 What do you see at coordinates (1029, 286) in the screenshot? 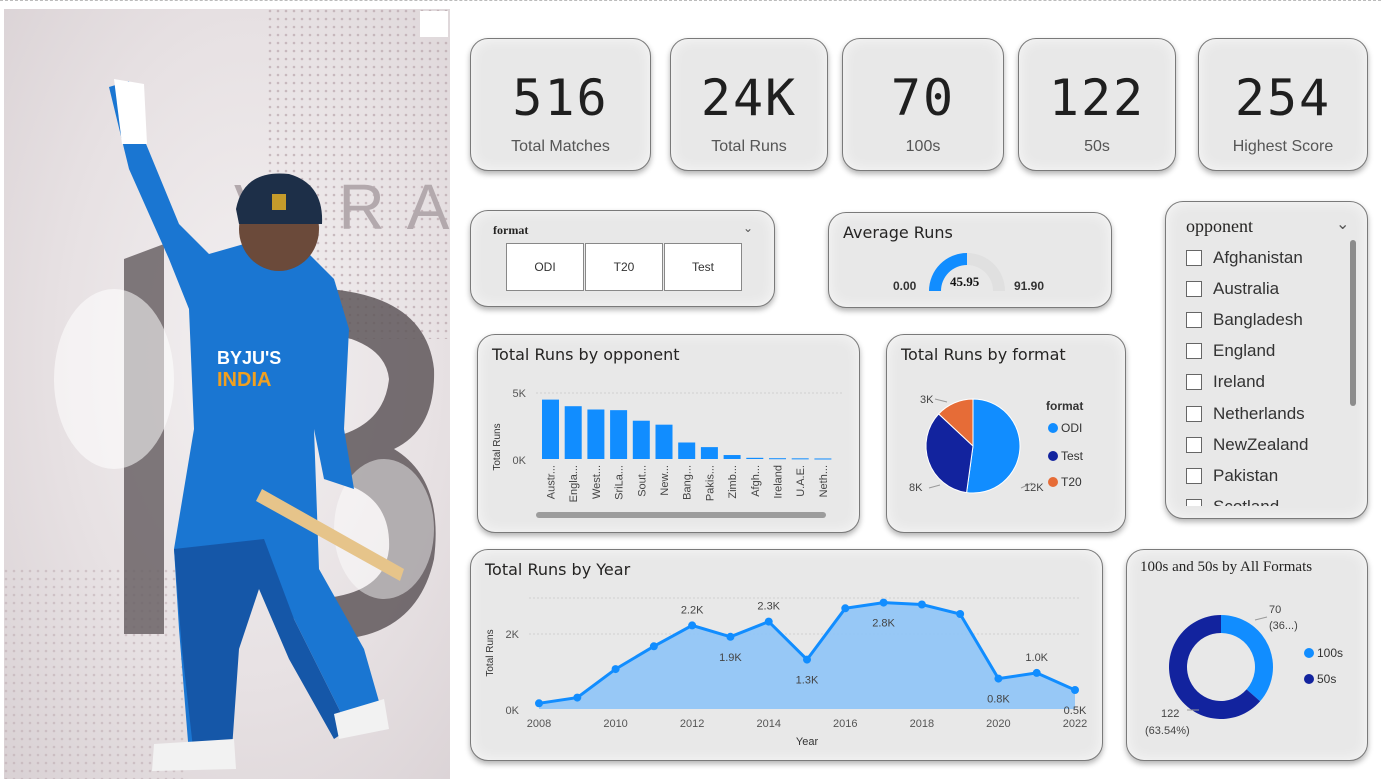
I see `gauge-max-label: 91.90` at bounding box center [1029, 286].